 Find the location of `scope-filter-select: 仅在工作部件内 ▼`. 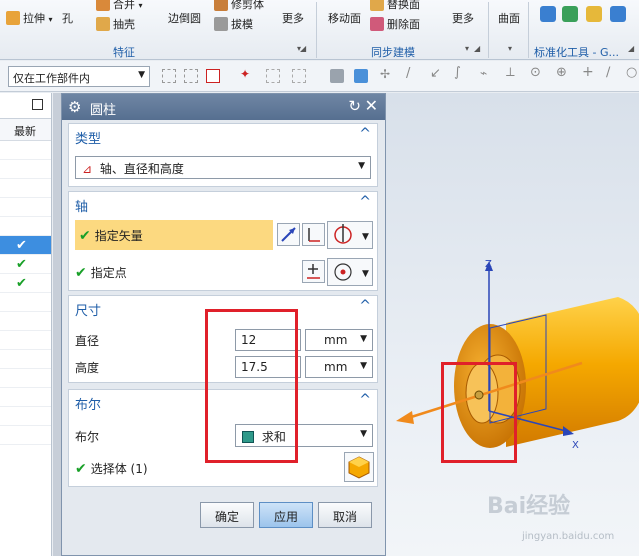

scope-filter-select: 仅在工作部件内 ▼ is located at coordinates (79, 76).